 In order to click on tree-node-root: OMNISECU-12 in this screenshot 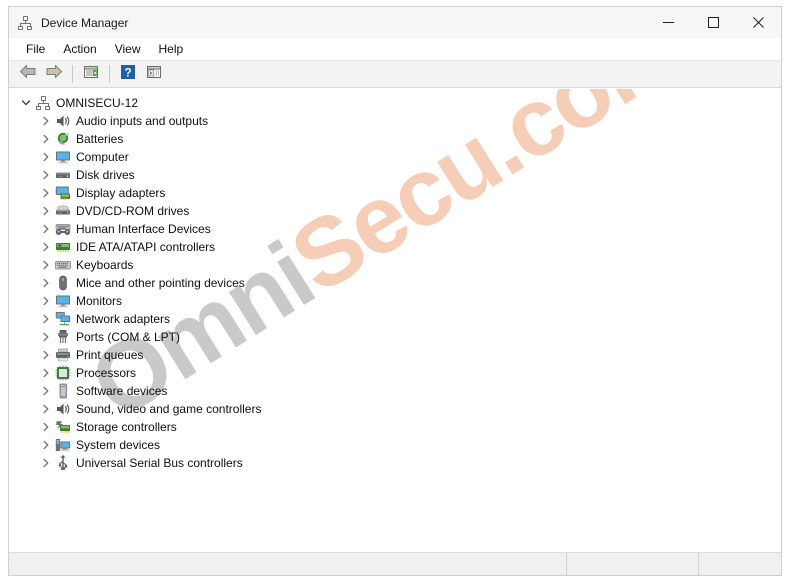, I will do `click(395, 103)`.